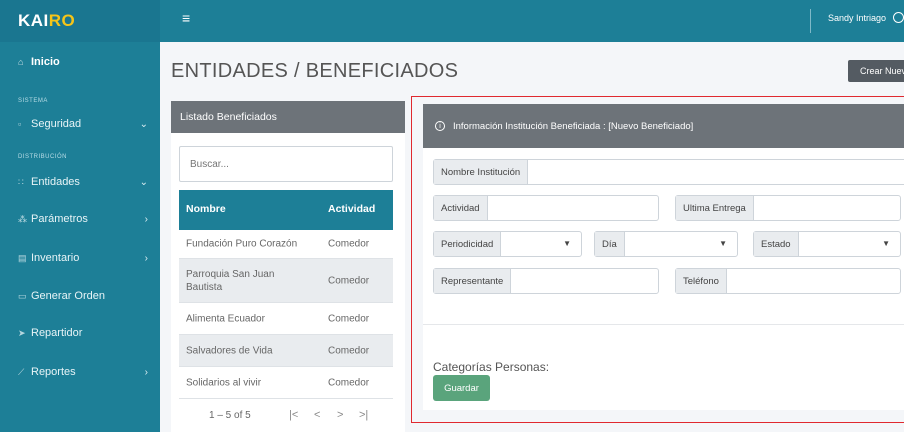 The image size is (904, 432). I want to click on previous-page-button: <, so click(317, 415).